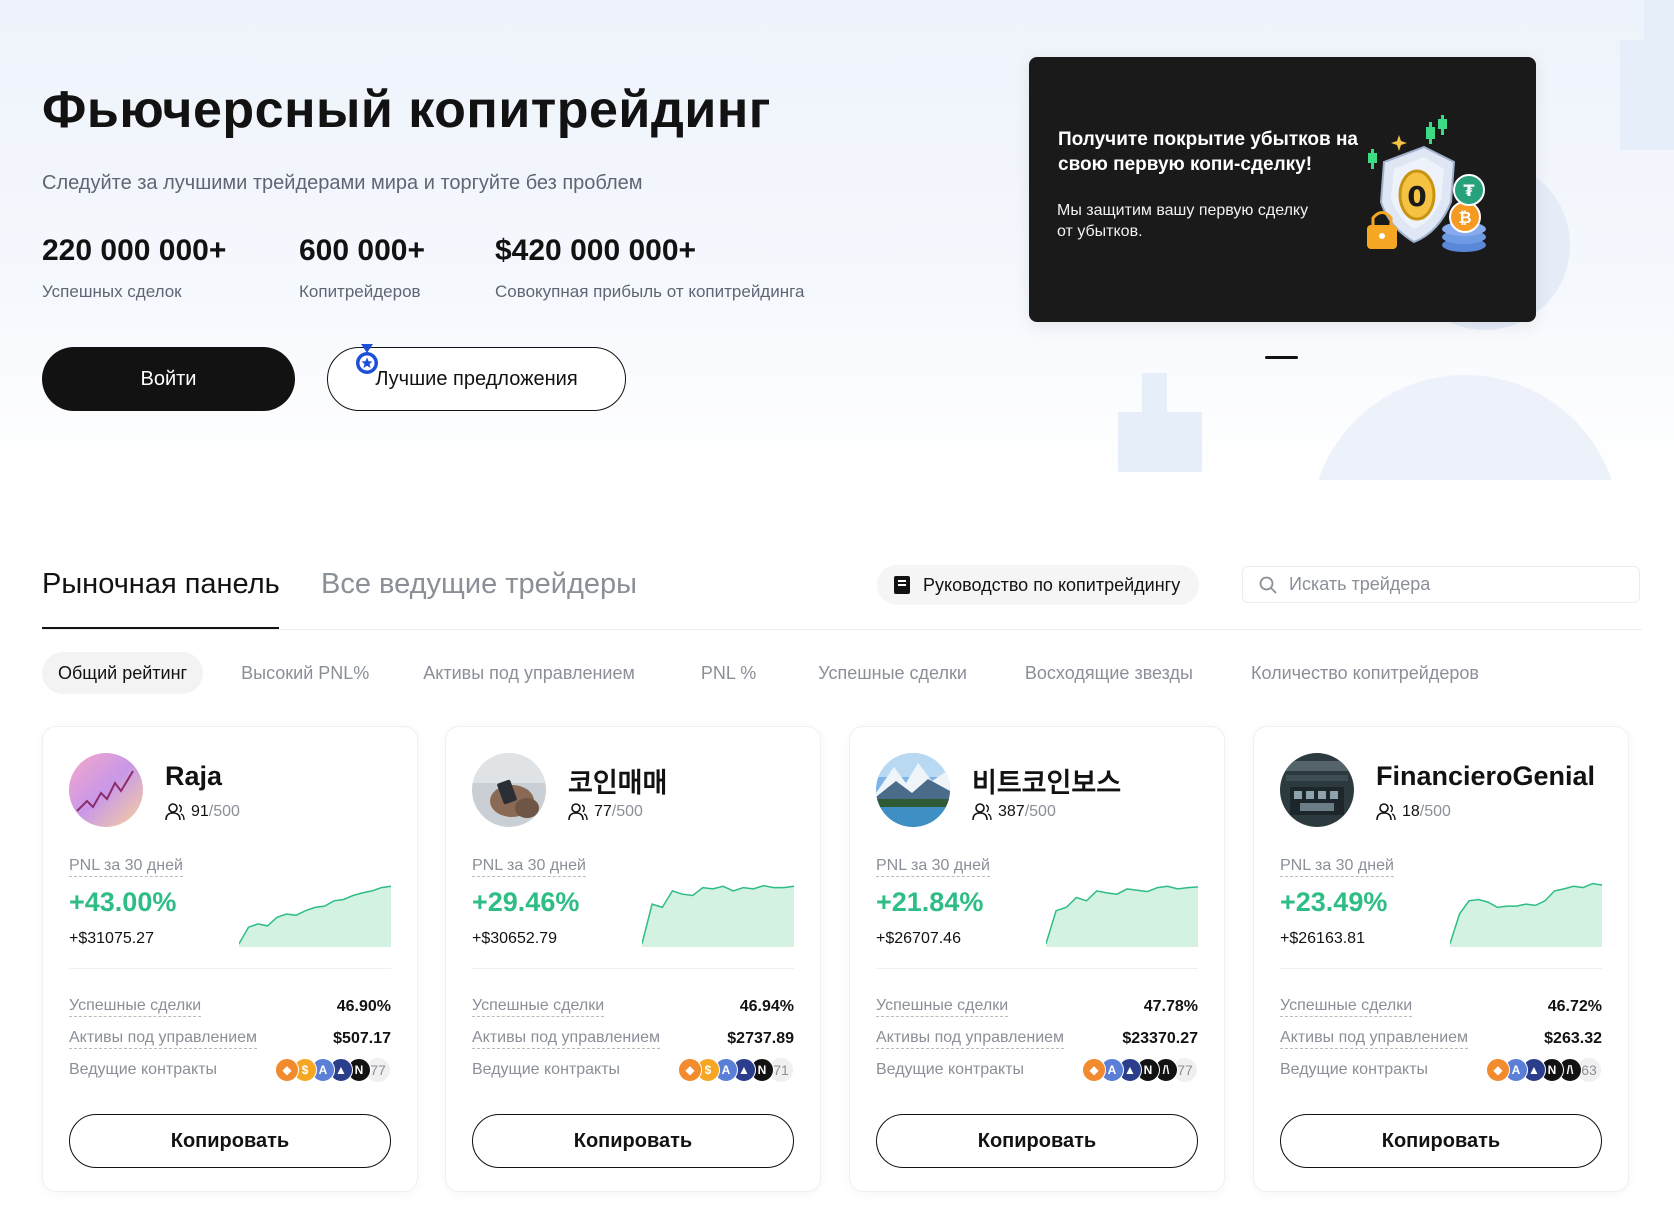 This screenshot has width=1674, height=1213. Describe the element at coordinates (1573, 1038) in the screenshot. I see `aum-value: $263.32` at that location.